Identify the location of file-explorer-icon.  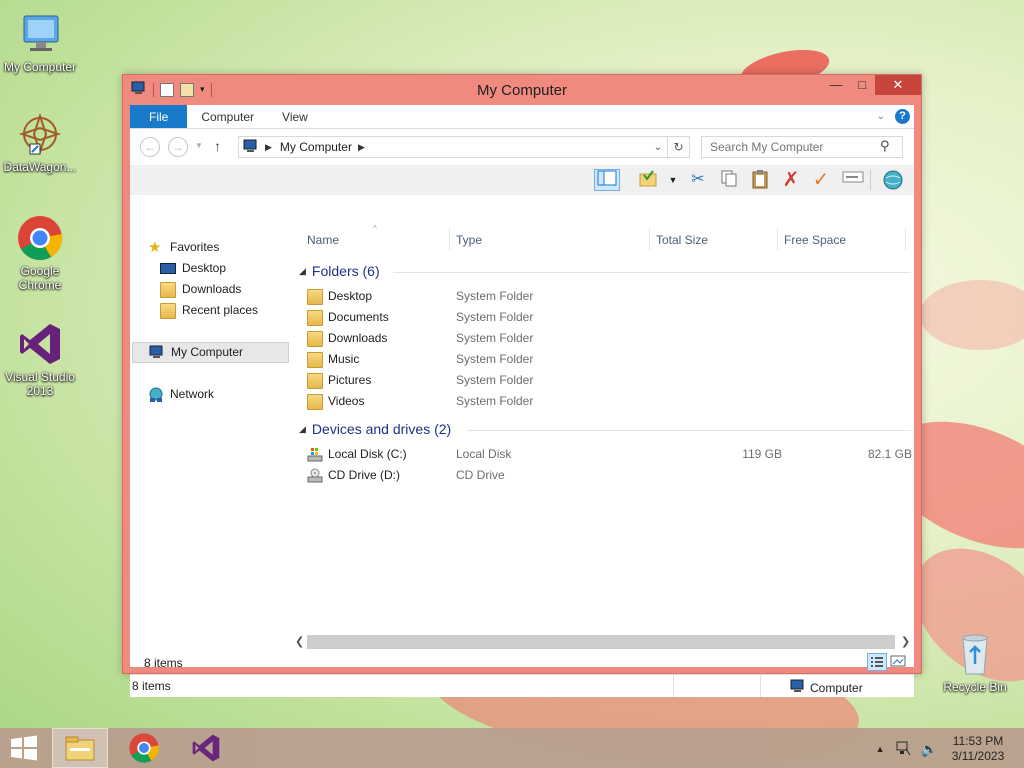
(80, 748).